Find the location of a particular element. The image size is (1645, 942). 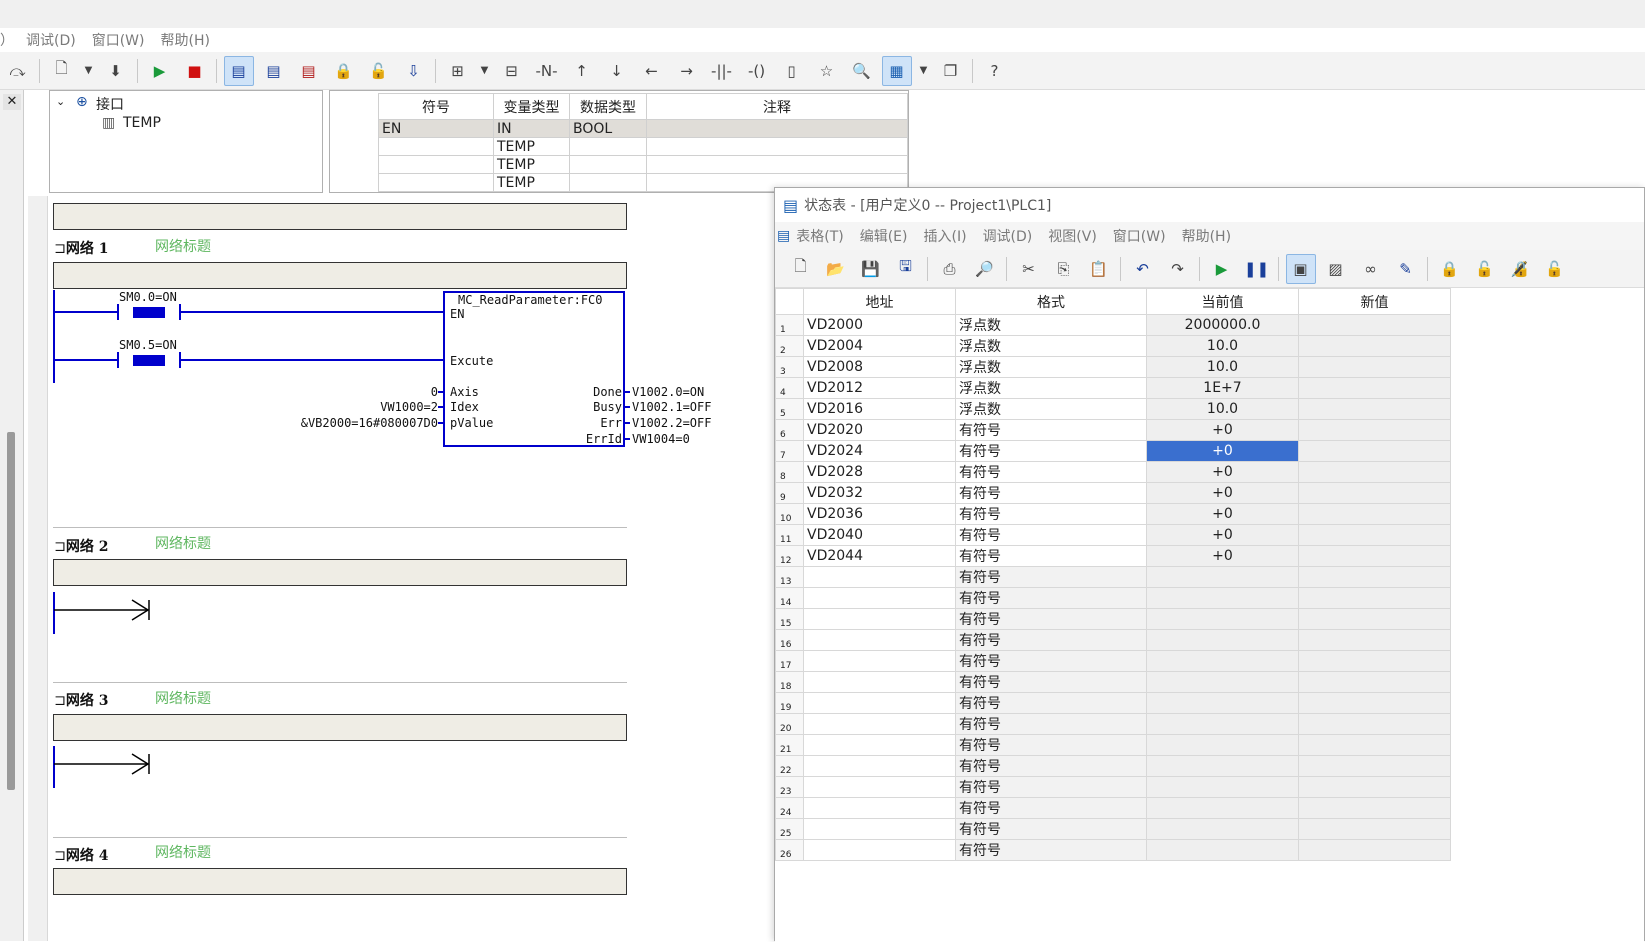

paste-icon: 📋 is located at coordinates (1099, 269).